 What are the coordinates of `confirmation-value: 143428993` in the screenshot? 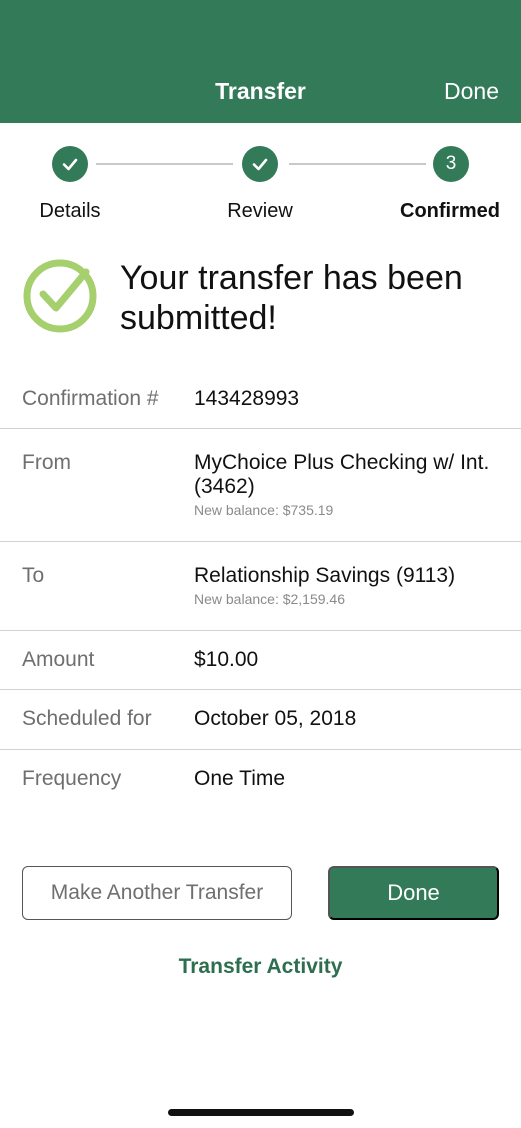 It's located at (247, 398).